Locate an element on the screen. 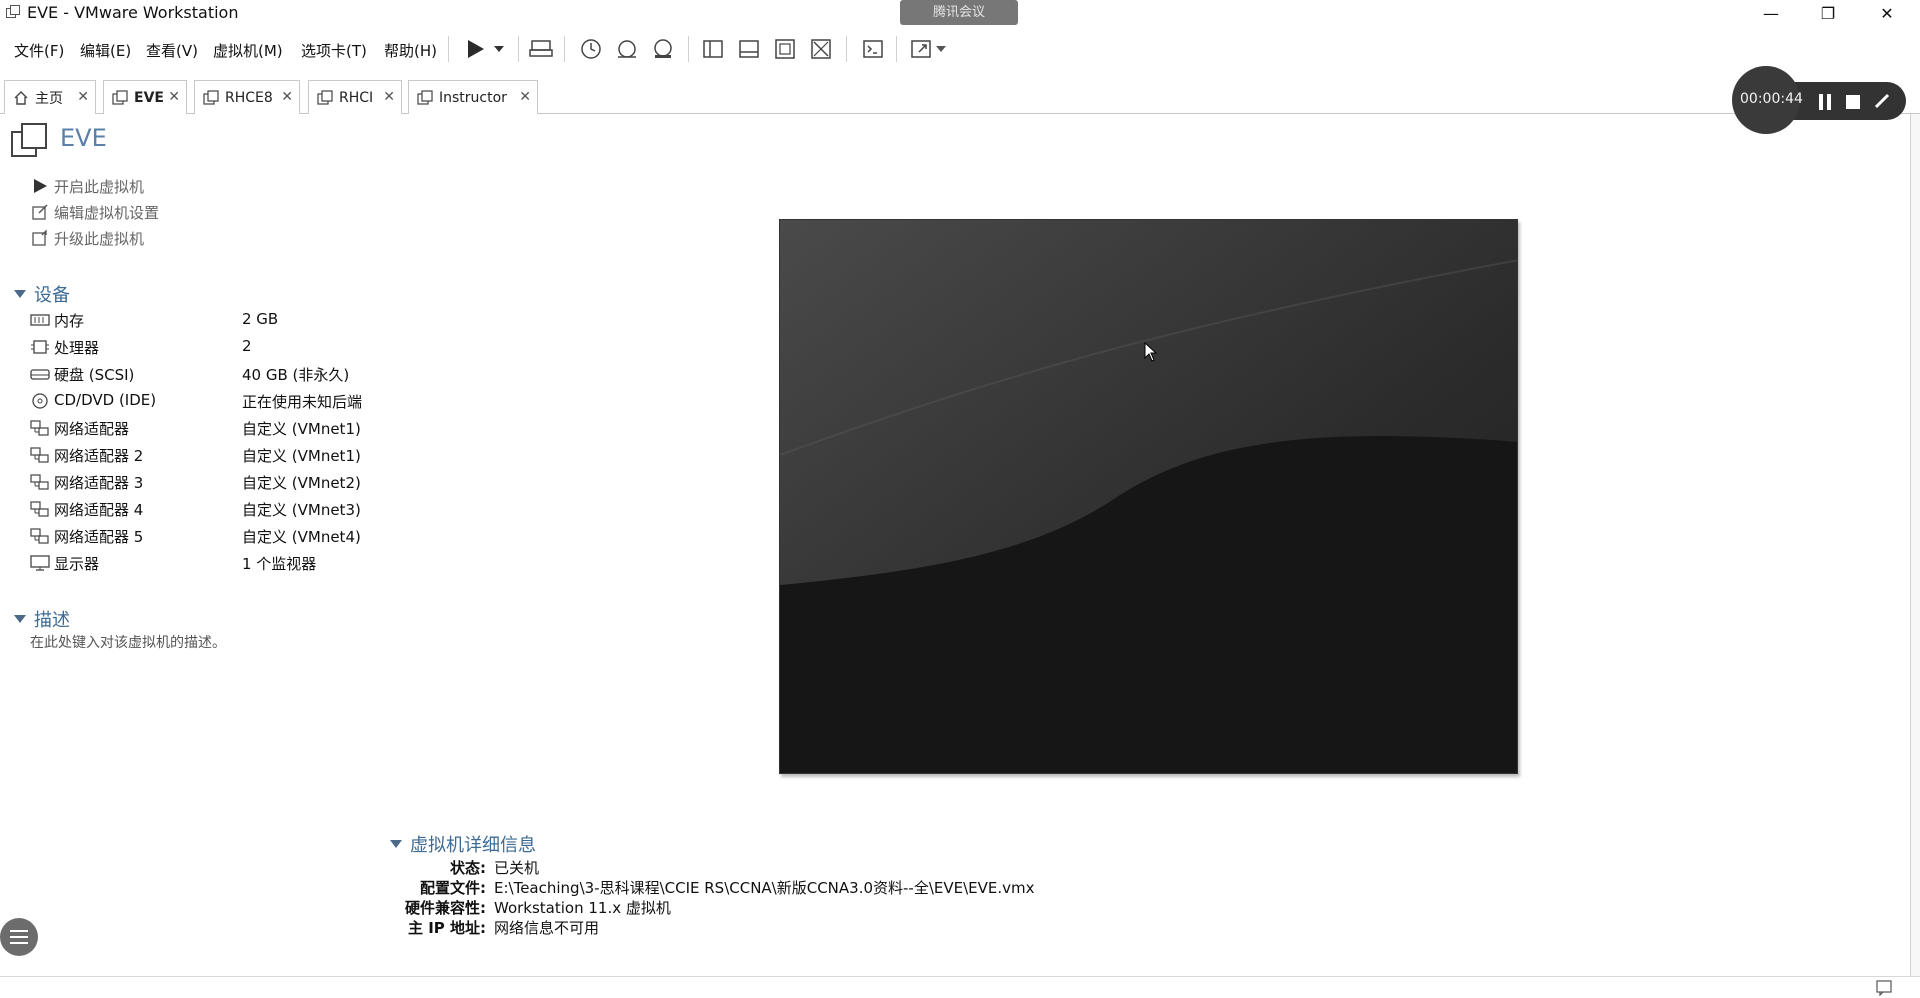 The image size is (1920, 998). description-section-header: 描述 is located at coordinates (42, 619).